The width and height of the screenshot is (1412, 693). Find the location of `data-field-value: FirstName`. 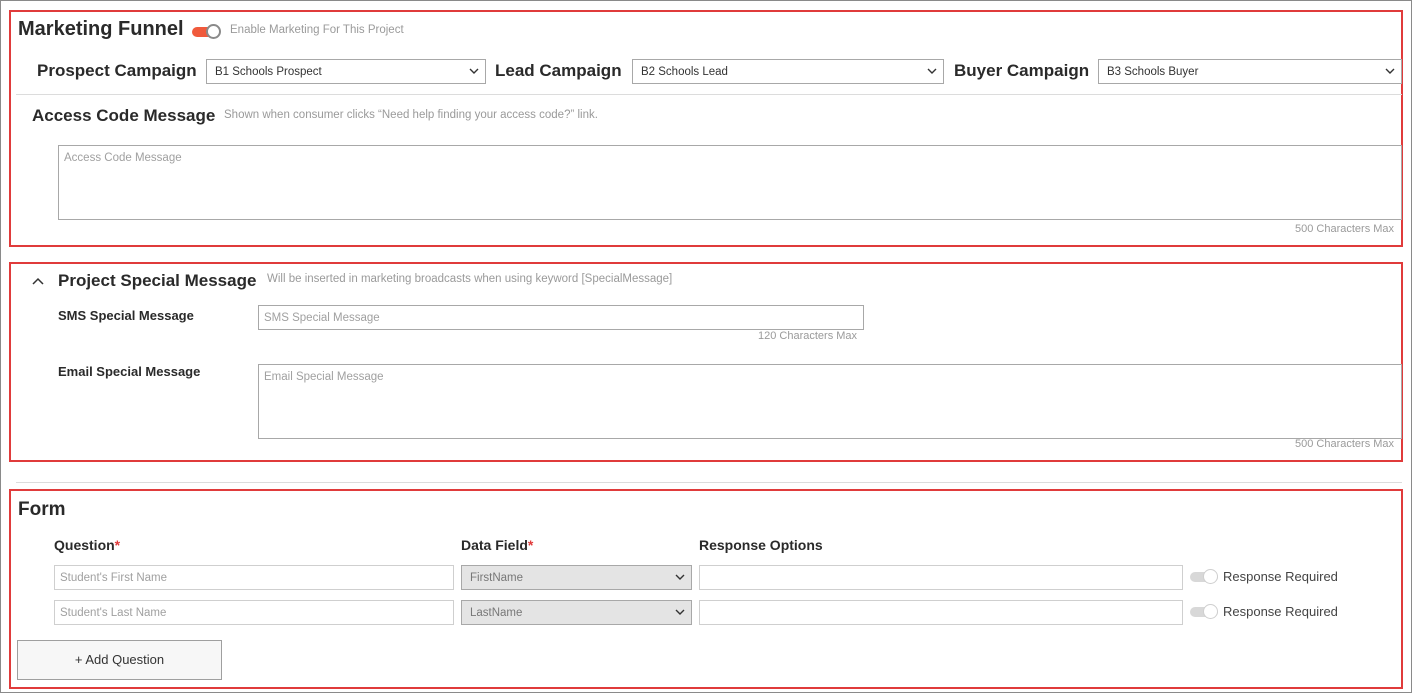

data-field-value: FirstName is located at coordinates (497, 578).